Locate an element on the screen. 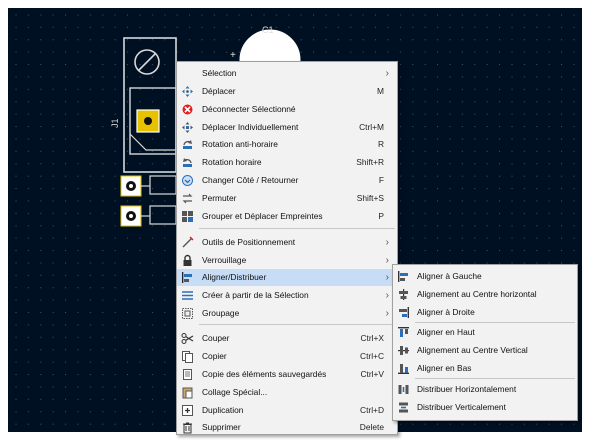  paste-special-icon is located at coordinates (187, 392).